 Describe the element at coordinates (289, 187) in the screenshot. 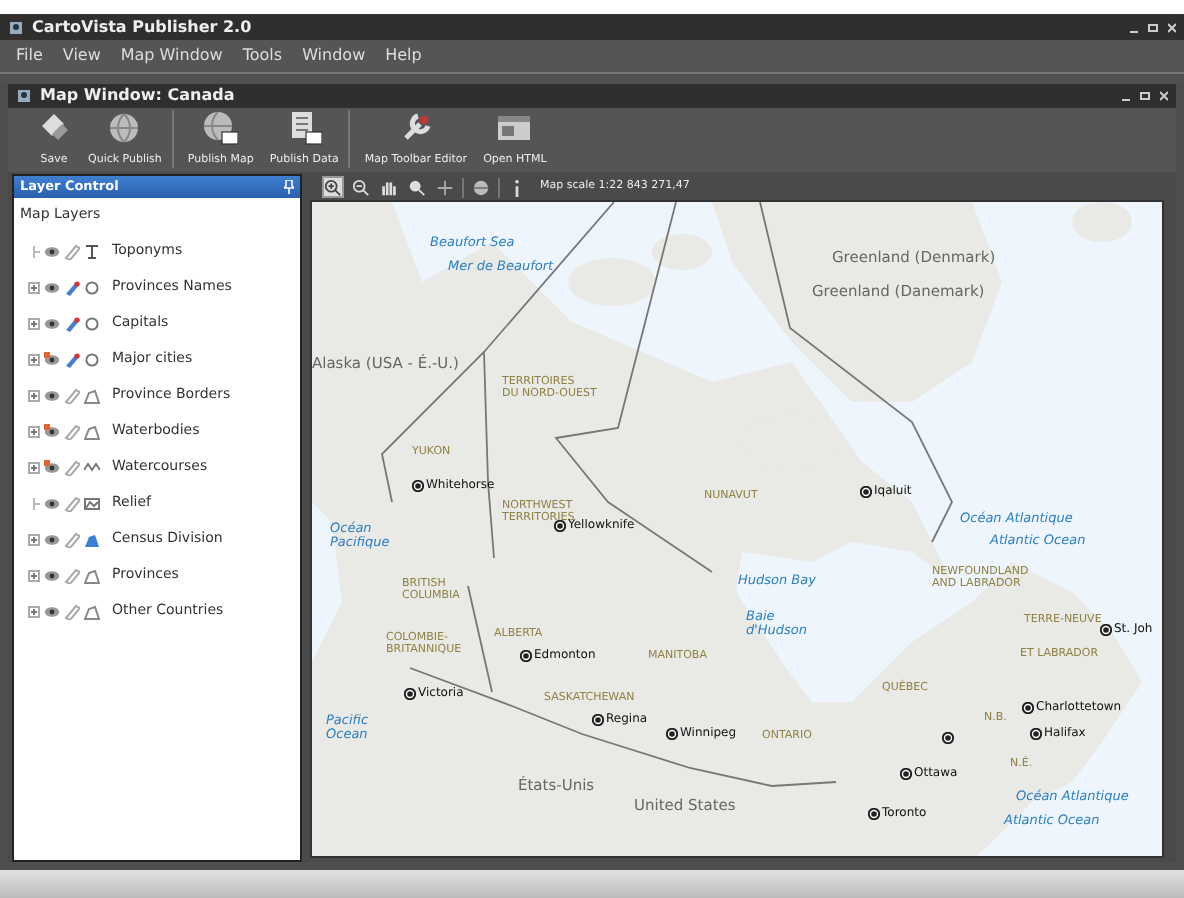

I see `pin-icon` at that location.